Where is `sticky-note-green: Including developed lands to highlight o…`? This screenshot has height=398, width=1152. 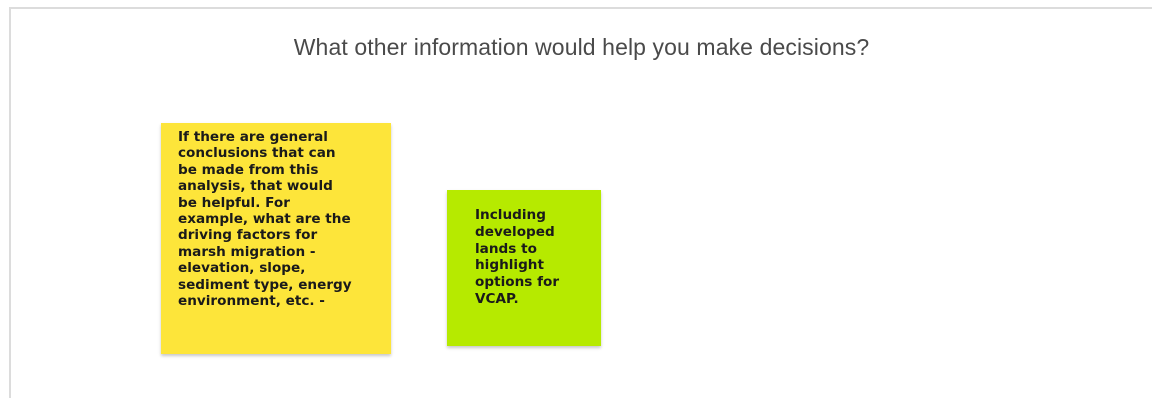
sticky-note-green: Including developed lands to highlight o… is located at coordinates (524, 268).